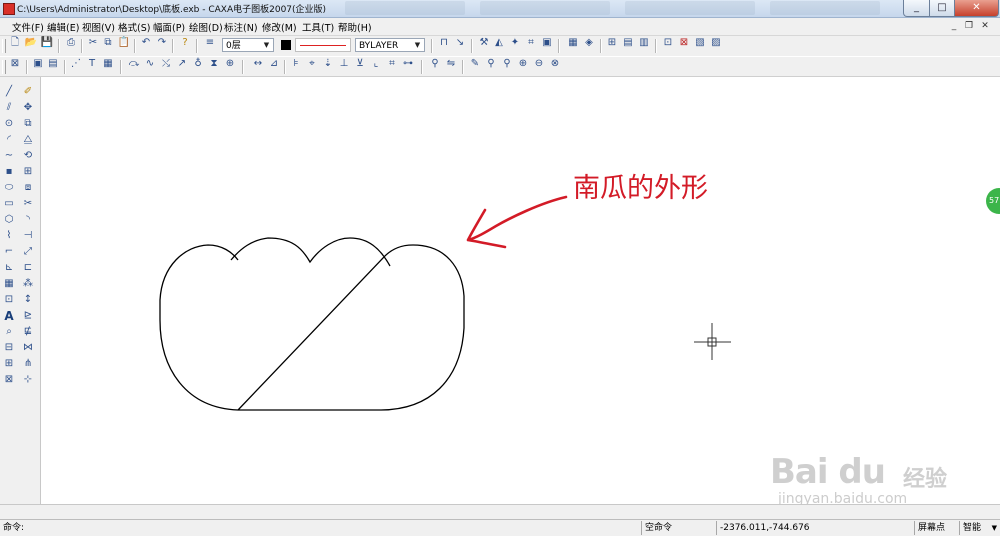  I want to click on point-icon: ▪, so click(9, 172).